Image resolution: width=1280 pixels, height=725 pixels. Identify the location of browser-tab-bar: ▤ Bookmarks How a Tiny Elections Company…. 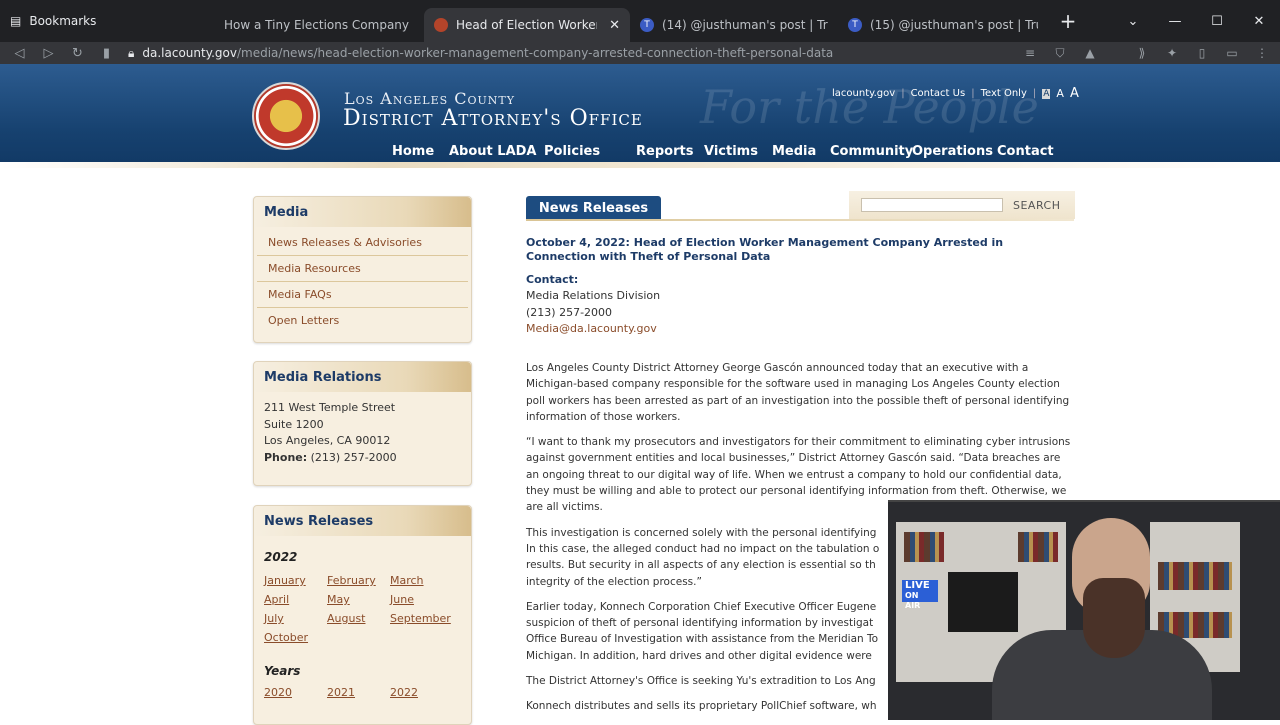
(640, 21).